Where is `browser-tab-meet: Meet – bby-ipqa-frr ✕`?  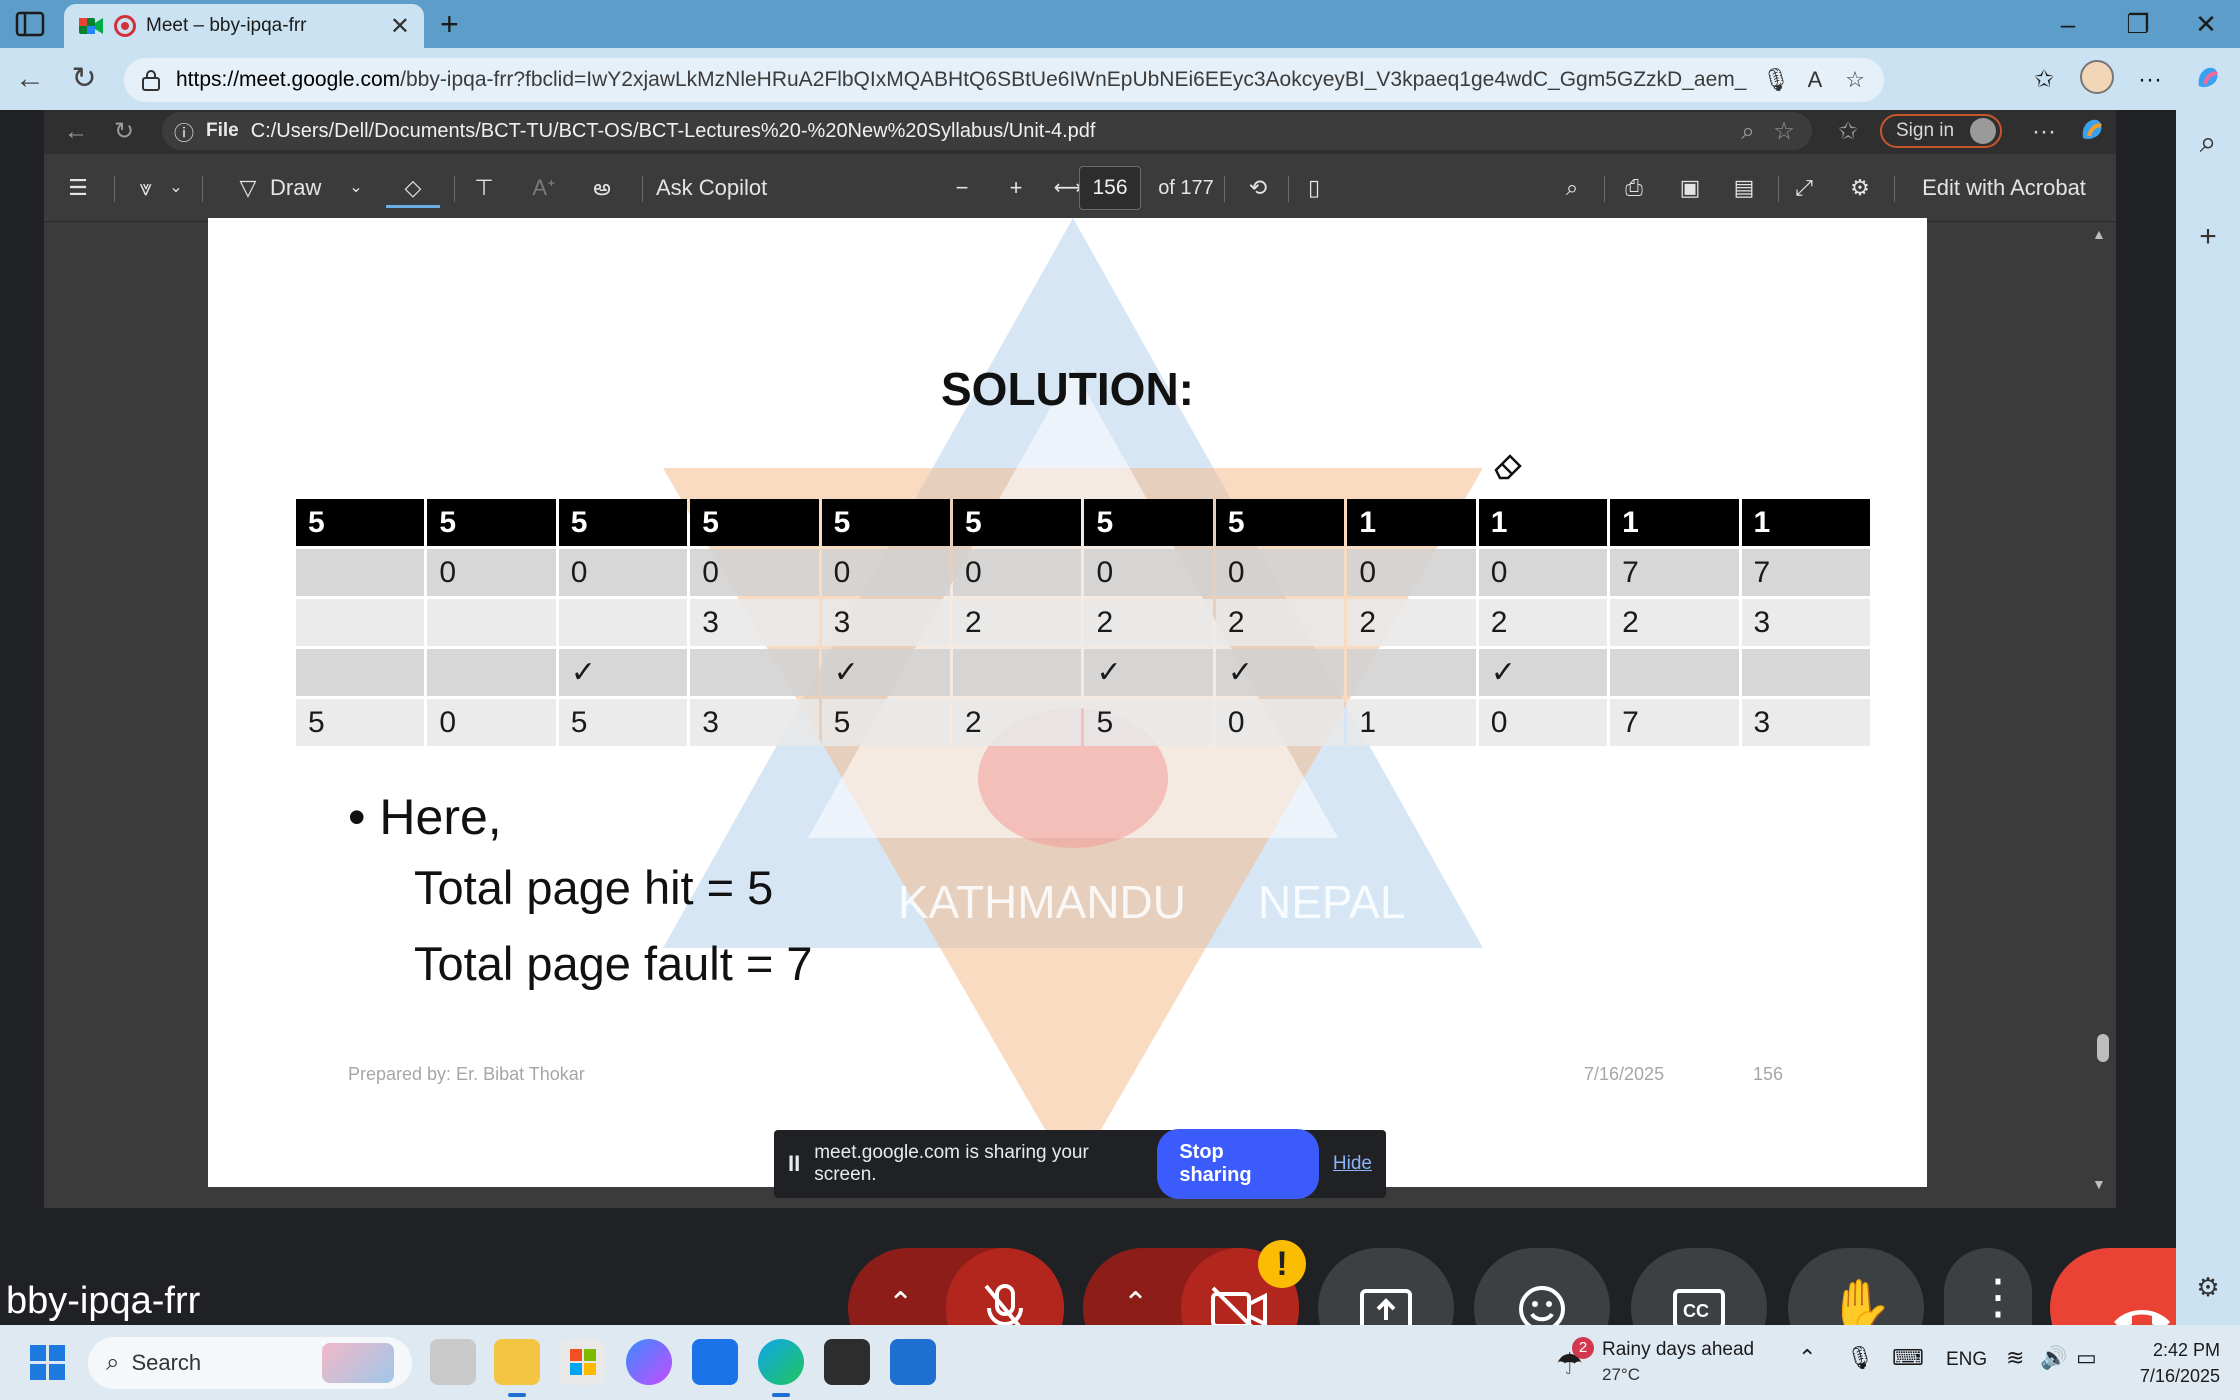
browser-tab-meet: Meet – bby-ipqa-frr ✕ is located at coordinates (244, 26).